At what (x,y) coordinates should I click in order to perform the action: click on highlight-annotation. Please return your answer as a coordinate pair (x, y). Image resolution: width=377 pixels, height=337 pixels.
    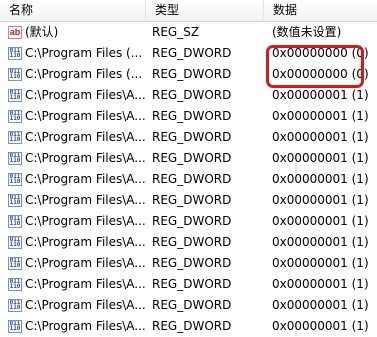
    Looking at the image, I should click on (315, 66).